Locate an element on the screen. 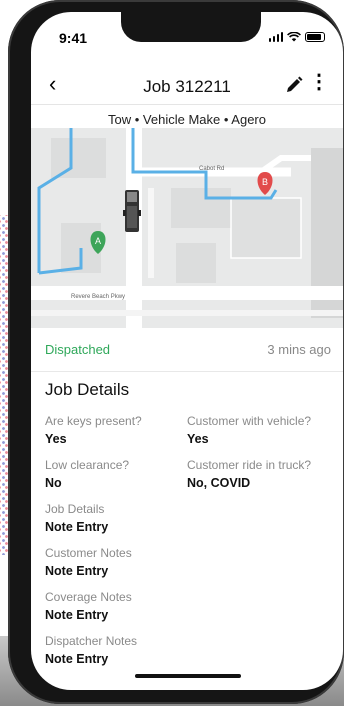  note-label: Customer Notes is located at coordinates (88, 553).